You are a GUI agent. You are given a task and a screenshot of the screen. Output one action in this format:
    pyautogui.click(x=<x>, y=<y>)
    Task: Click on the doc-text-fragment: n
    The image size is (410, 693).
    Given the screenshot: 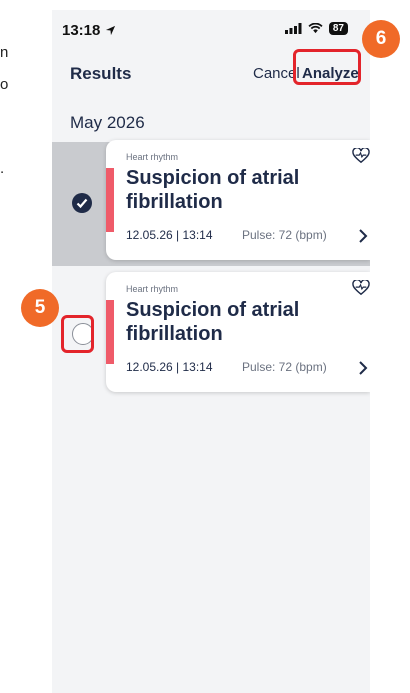 What is the action you would take?
    pyautogui.click(x=4, y=52)
    